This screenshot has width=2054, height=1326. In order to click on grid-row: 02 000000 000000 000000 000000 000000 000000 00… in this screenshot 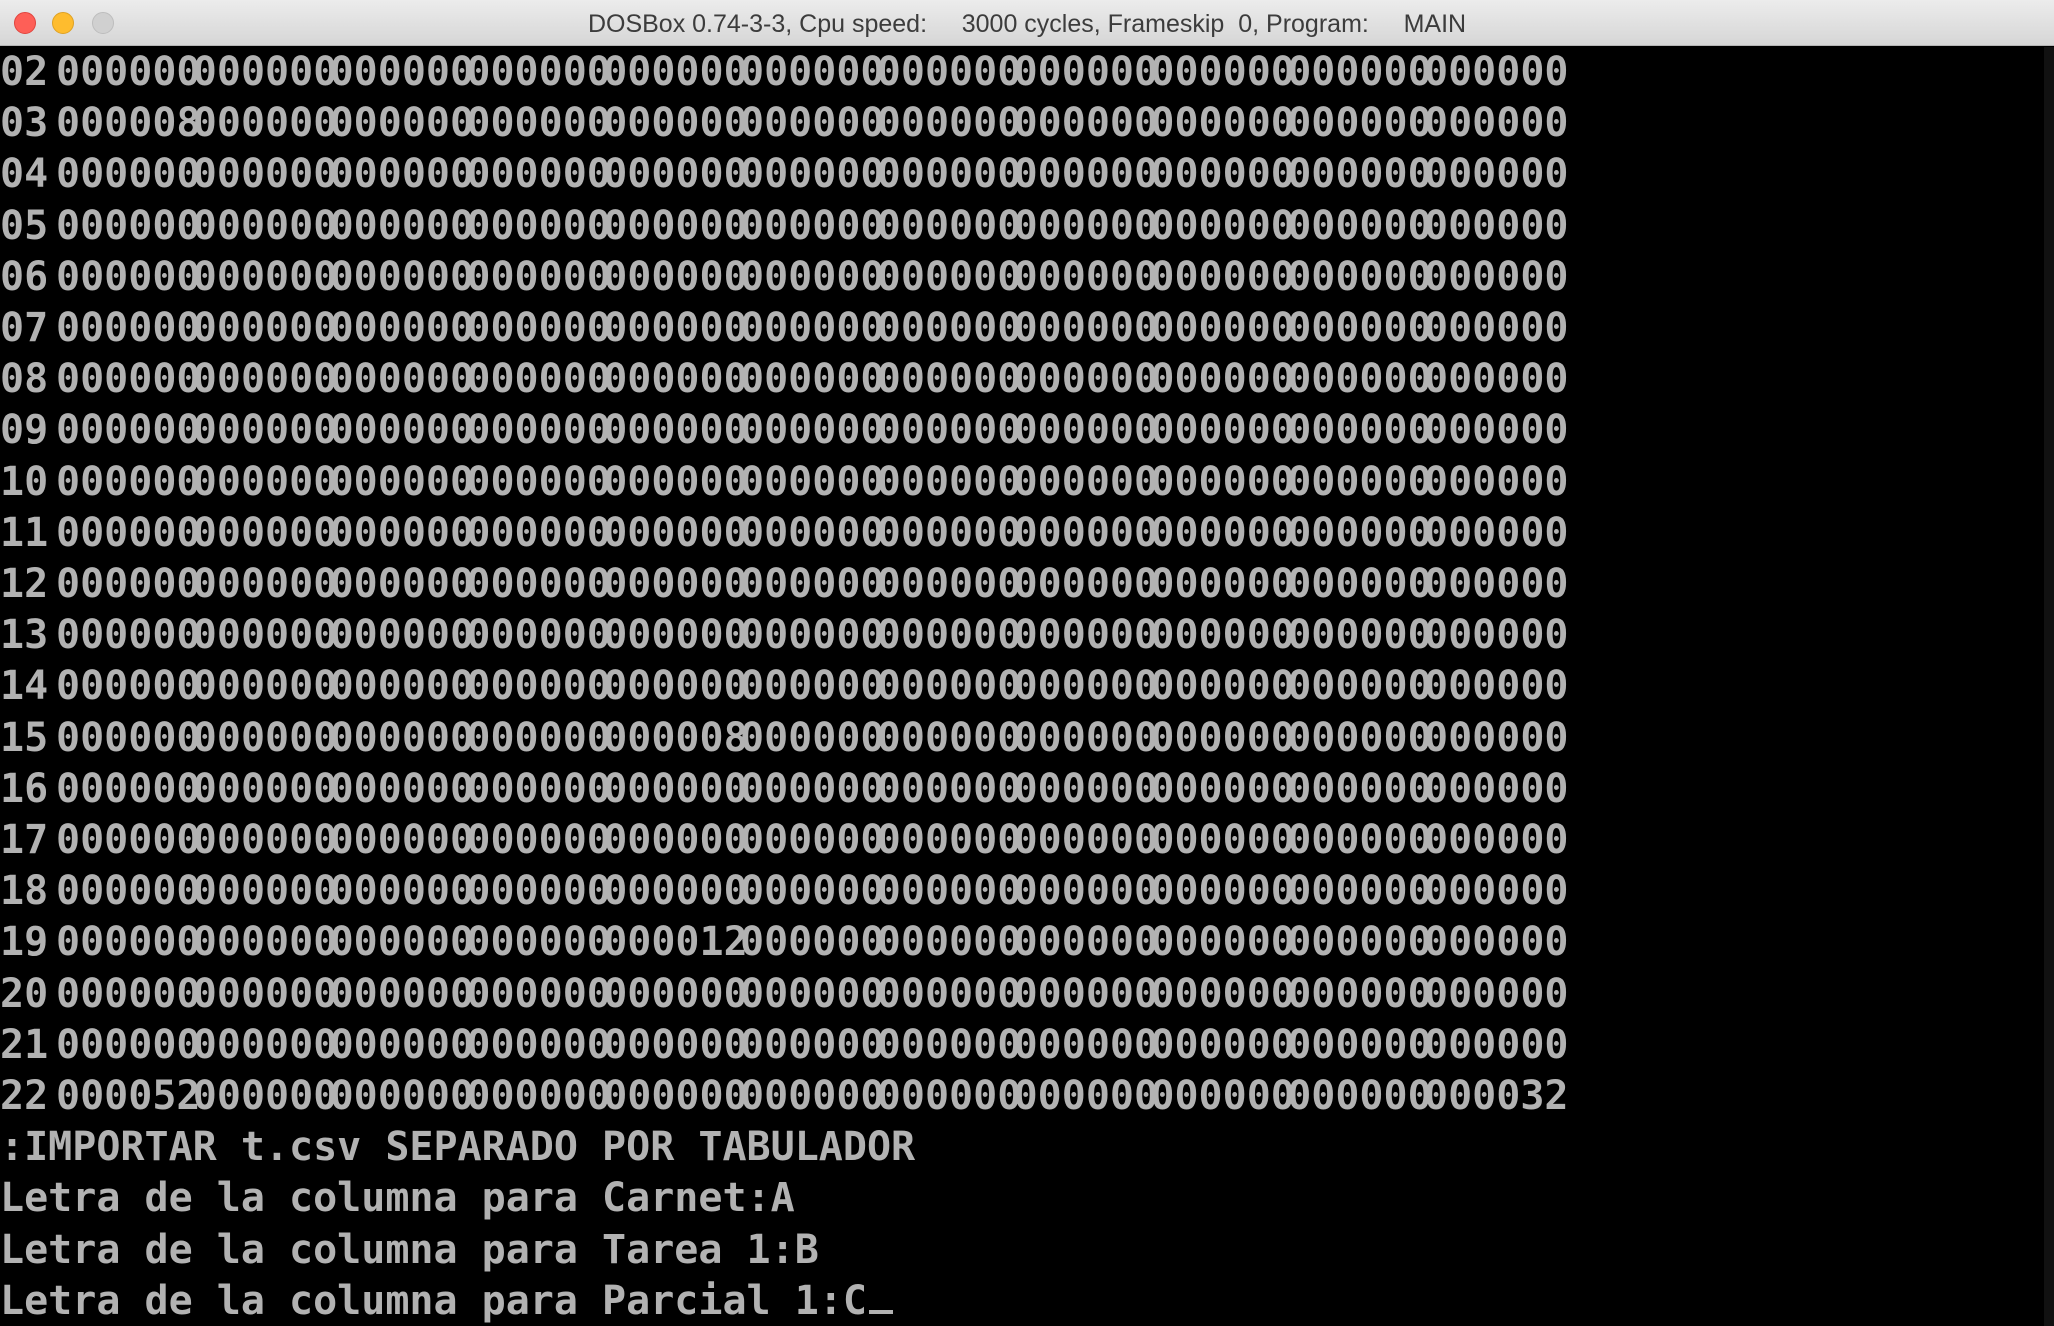, I will do `click(1022, 72)`.